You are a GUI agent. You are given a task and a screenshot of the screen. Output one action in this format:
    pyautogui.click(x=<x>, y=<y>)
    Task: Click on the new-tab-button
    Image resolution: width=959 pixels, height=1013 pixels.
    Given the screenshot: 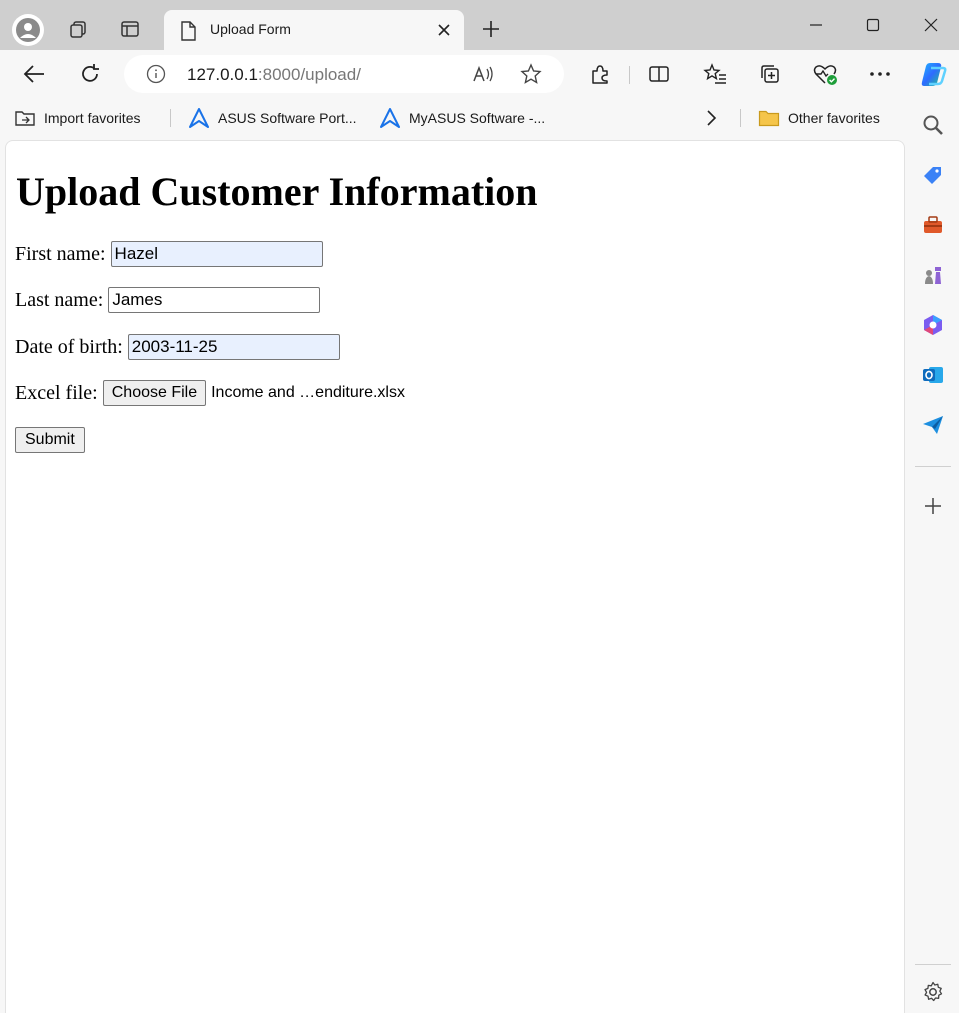 What is the action you would take?
    pyautogui.click(x=491, y=29)
    